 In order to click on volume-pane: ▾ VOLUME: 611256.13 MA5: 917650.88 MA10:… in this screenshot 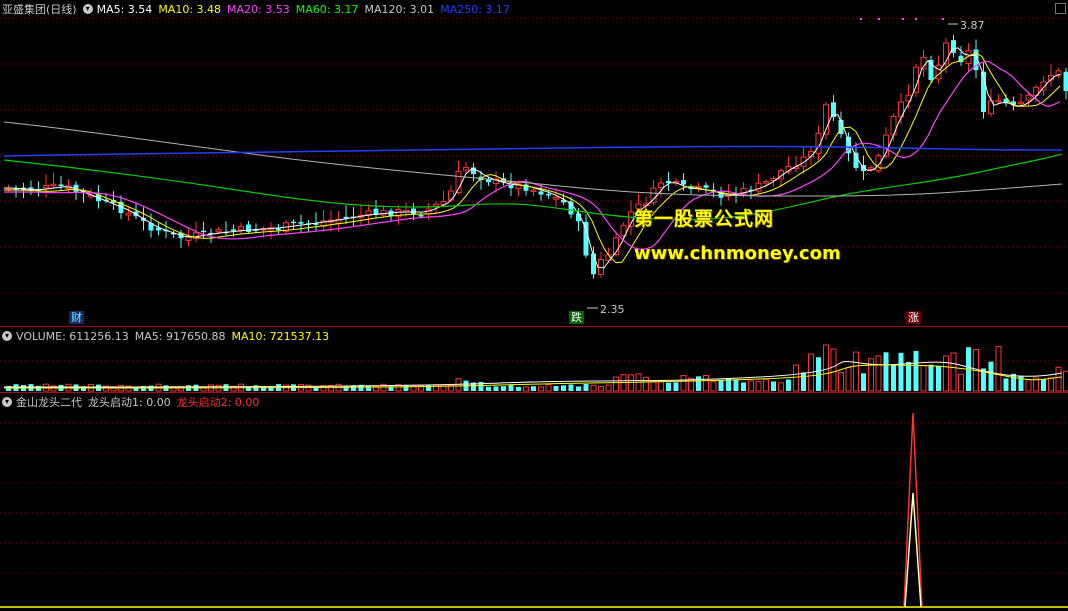, I will do `click(534, 359)`.